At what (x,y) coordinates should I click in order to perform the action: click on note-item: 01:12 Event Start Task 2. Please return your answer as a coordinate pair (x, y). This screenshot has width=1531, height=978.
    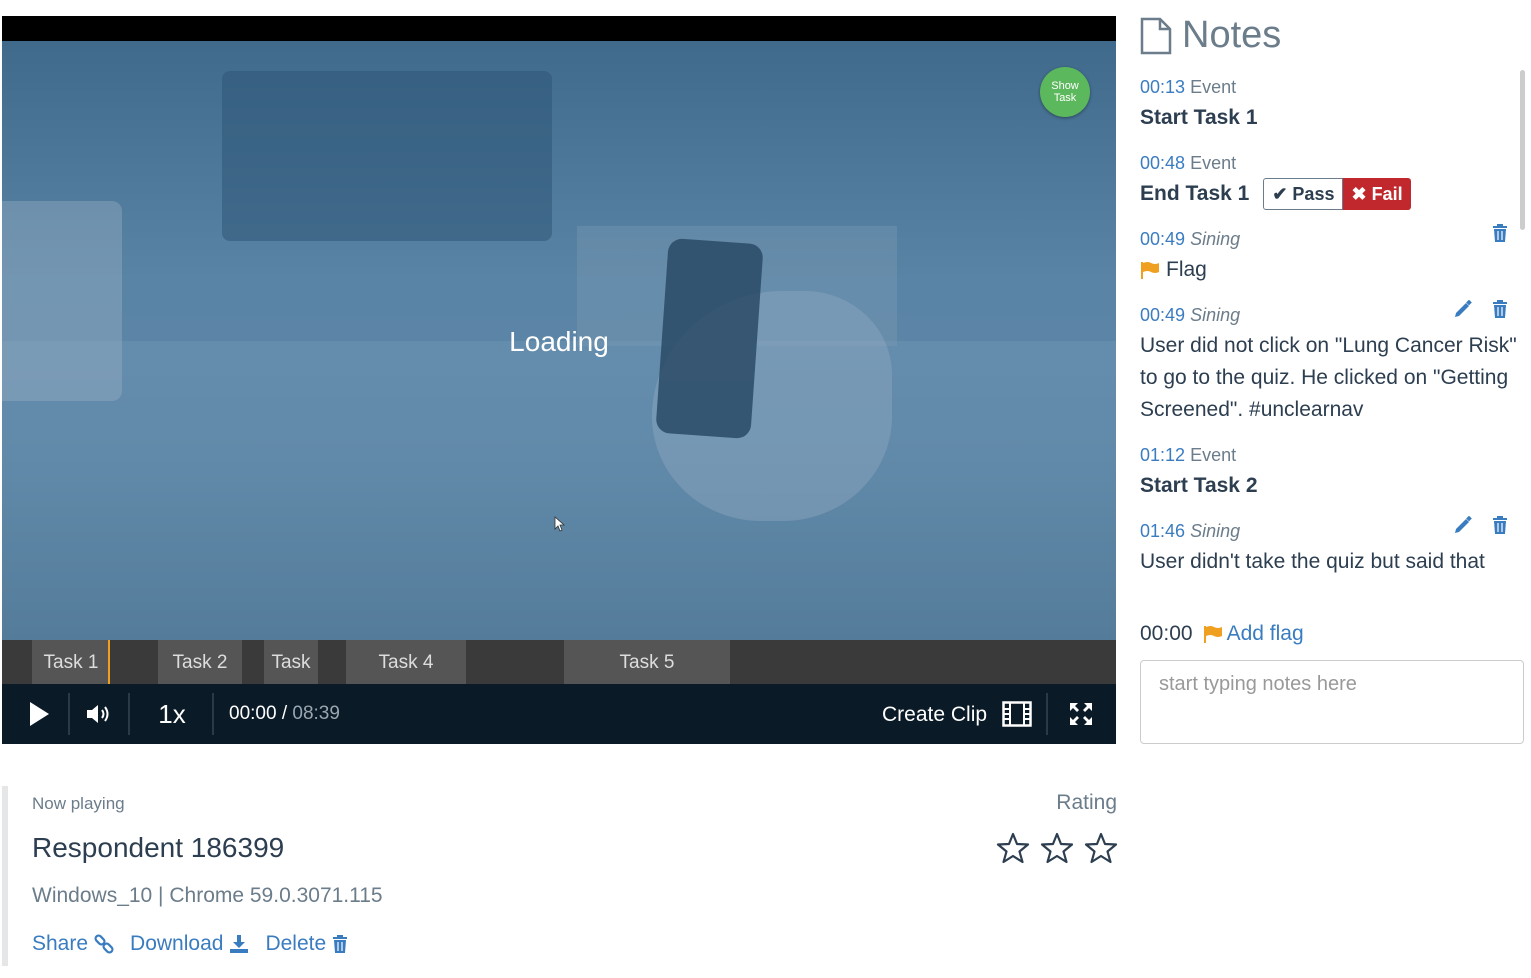
    Looking at the image, I should click on (1329, 471).